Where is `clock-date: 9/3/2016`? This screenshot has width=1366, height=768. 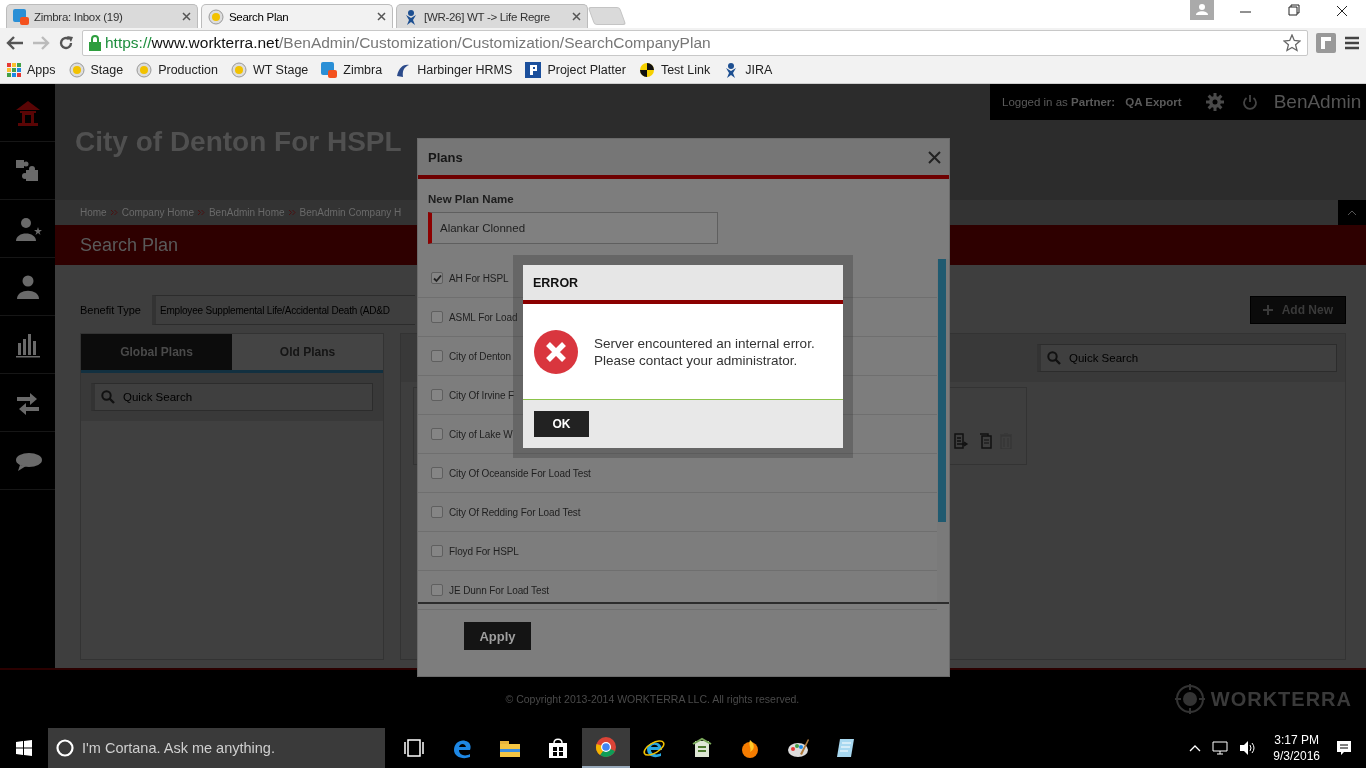
clock-date: 9/3/2016 is located at coordinates (1296, 756).